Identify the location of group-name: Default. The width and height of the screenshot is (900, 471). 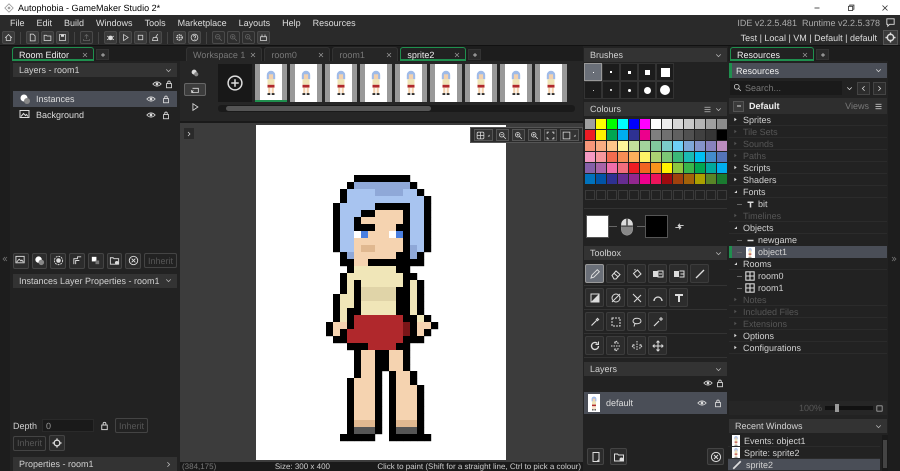
(765, 106).